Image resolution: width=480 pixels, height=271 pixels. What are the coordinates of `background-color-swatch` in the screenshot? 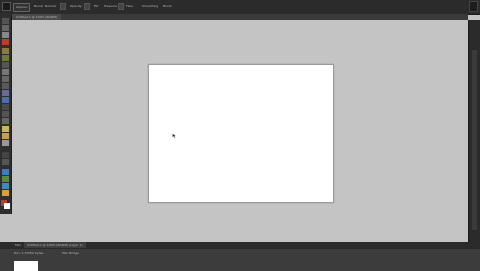 It's located at (7, 206).